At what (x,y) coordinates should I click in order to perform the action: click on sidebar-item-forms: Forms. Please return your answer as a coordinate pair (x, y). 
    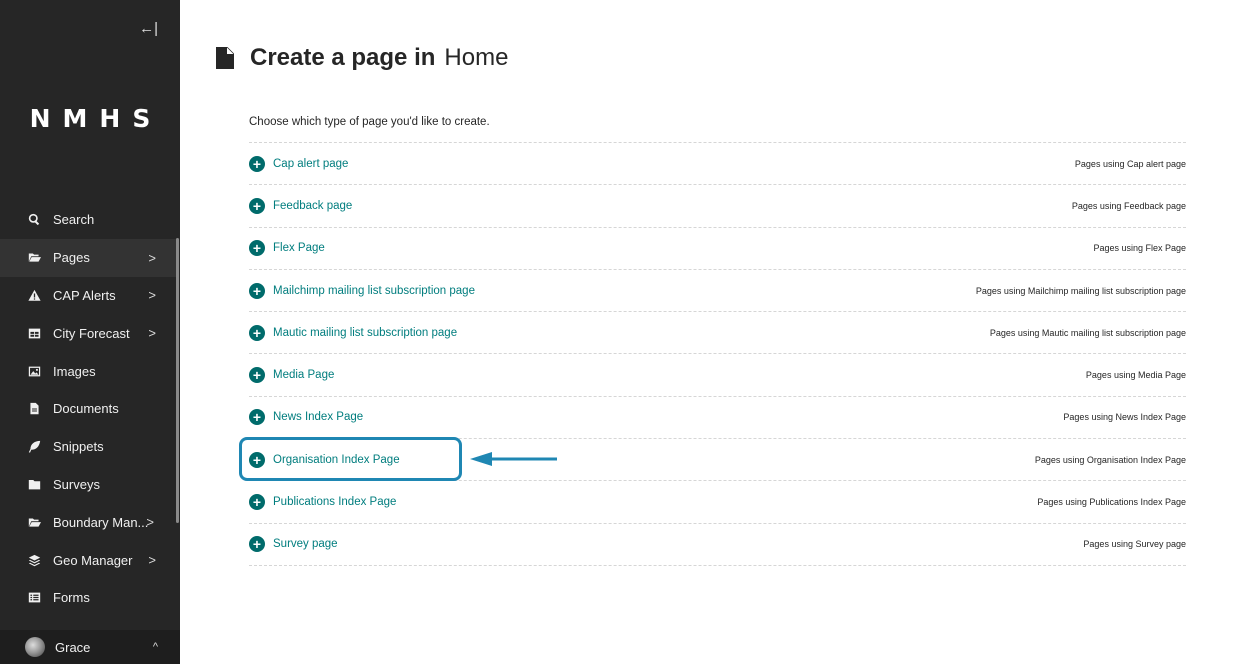
    Looking at the image, I should click on (88, 598).